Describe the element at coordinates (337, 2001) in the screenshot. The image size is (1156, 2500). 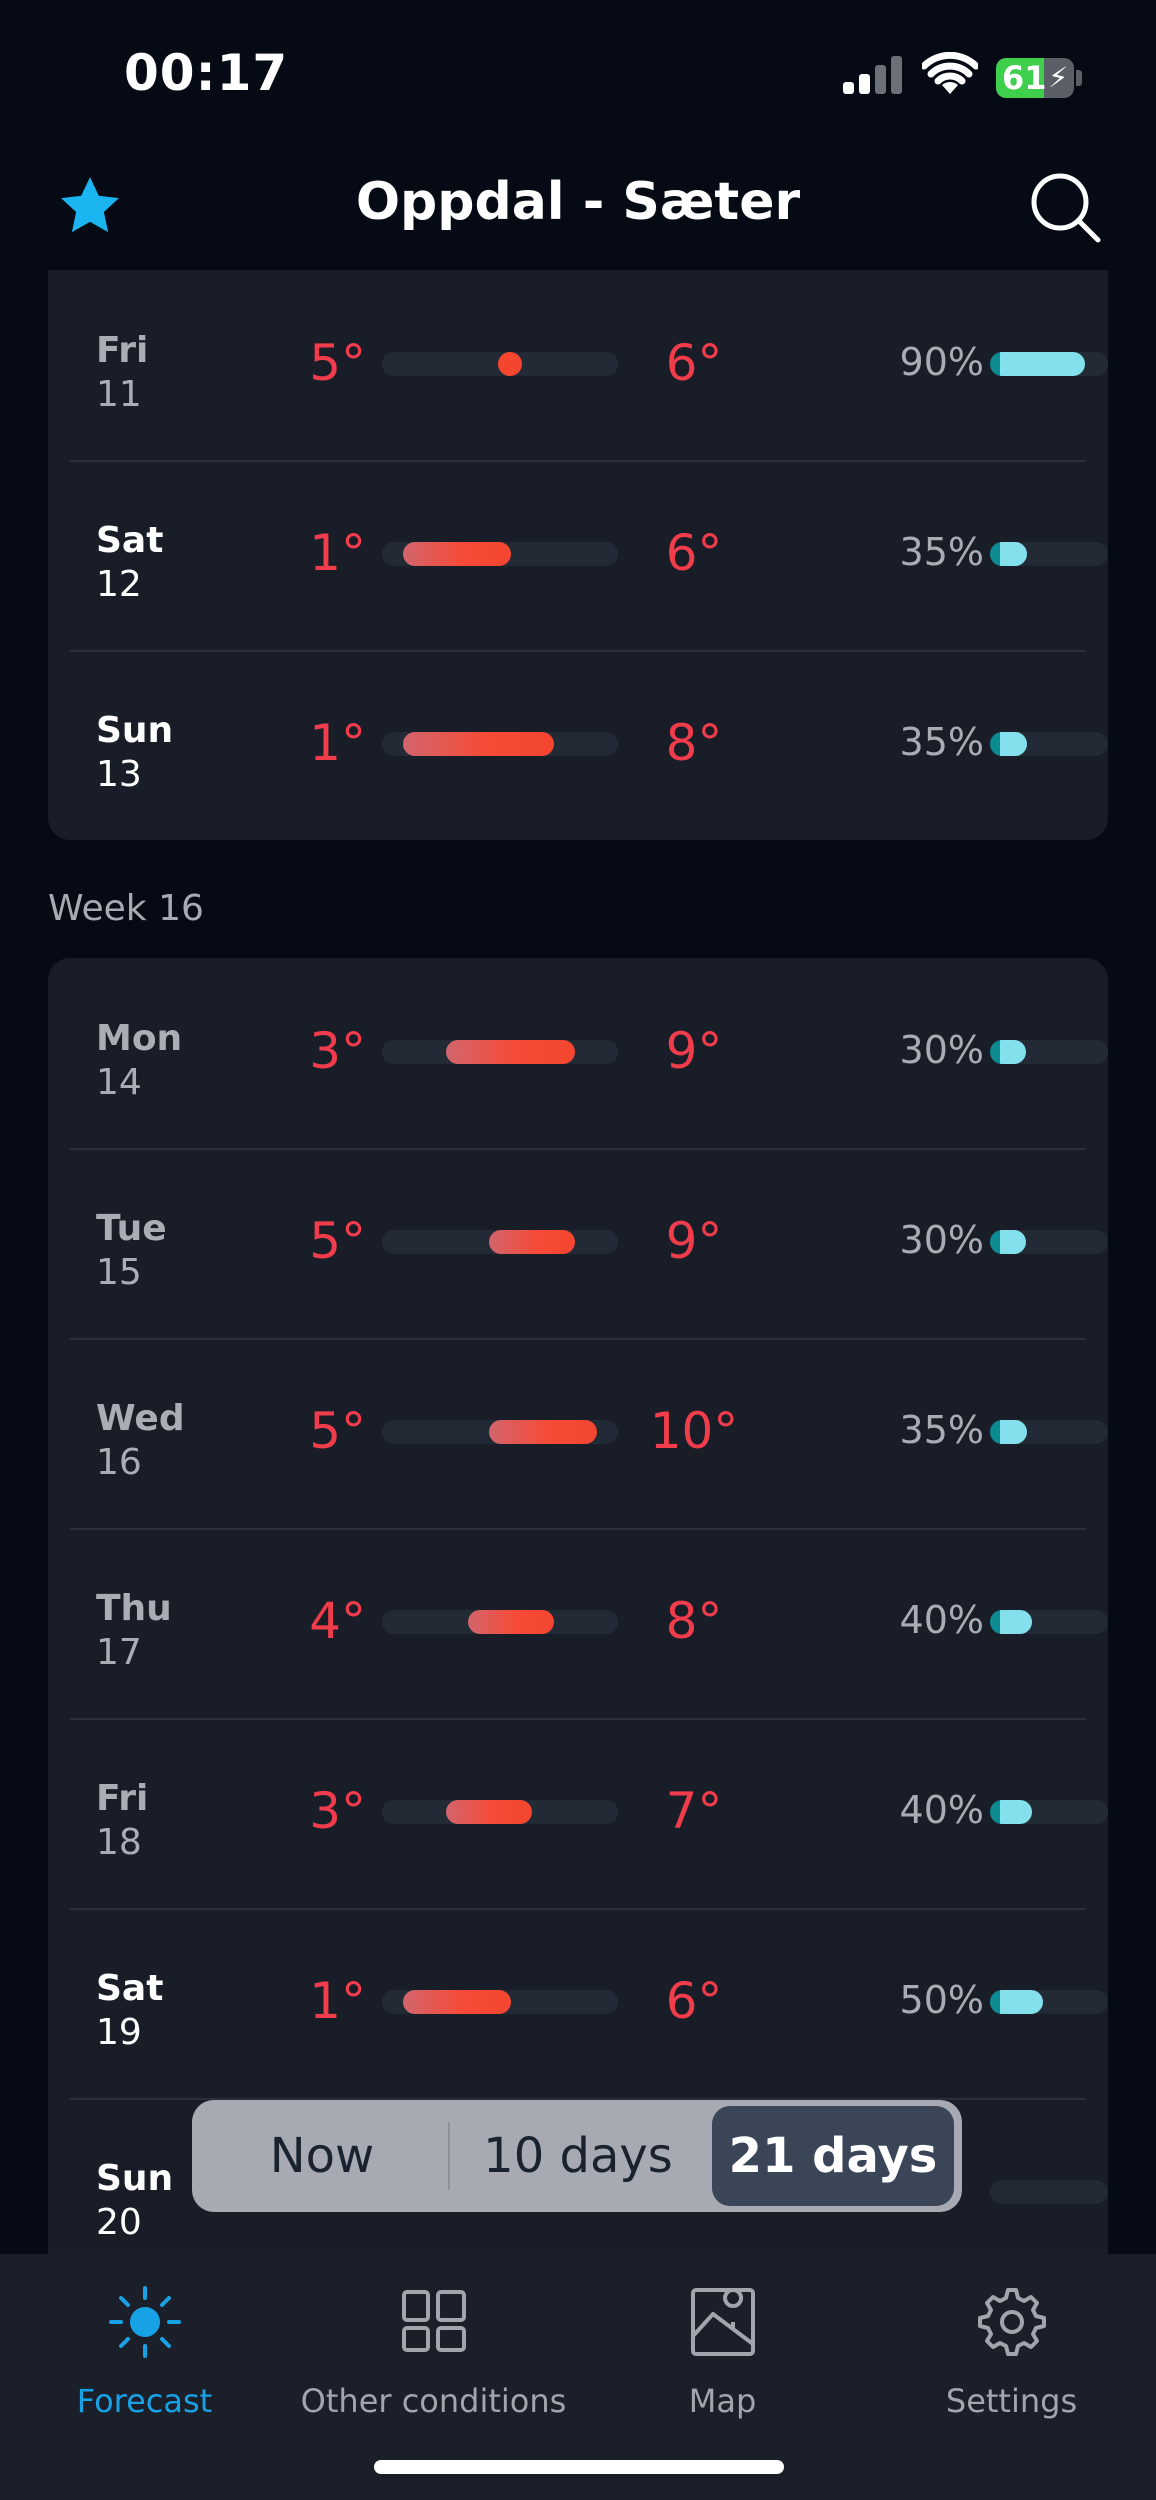
I see `min-temperature: 1°` at that location.